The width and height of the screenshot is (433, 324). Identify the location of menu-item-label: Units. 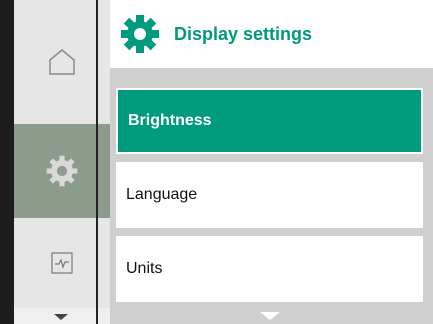
(144, 268).